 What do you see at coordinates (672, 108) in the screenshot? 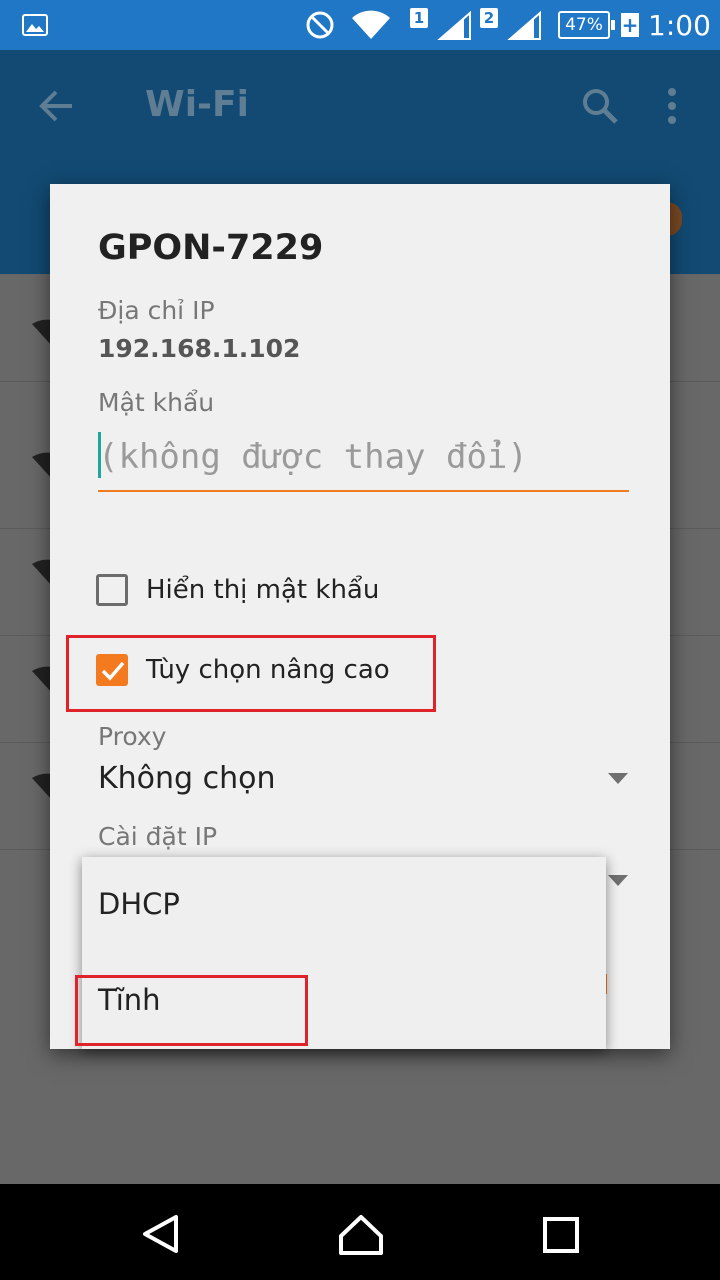
I see `overflow-menu-icon` at bounding box center [672, 108].